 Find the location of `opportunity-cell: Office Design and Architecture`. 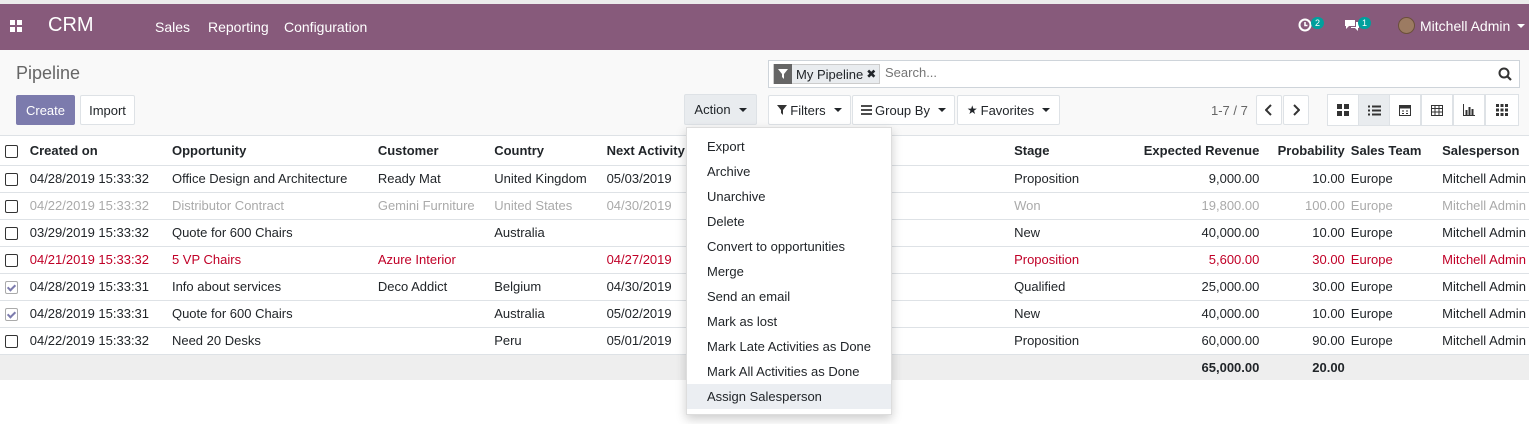

opportunity-cell: Office Design and Architecture is located at coordinates (271, 179).